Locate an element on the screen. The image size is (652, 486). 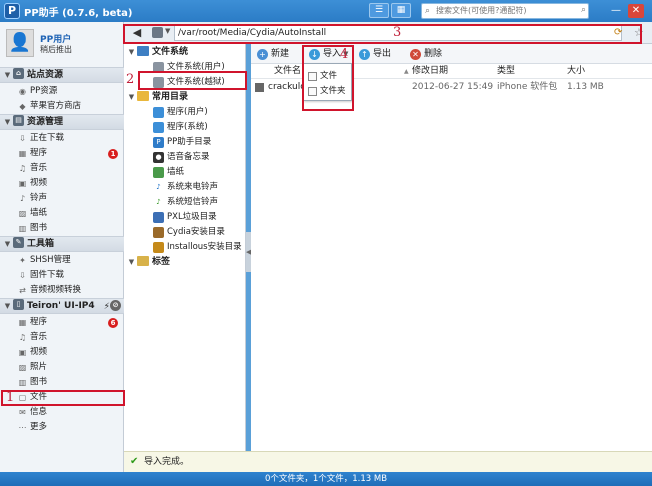
tree-item-sms-ringtones: ♪ 系统短信铃声 is located at coordinates (185, 202).